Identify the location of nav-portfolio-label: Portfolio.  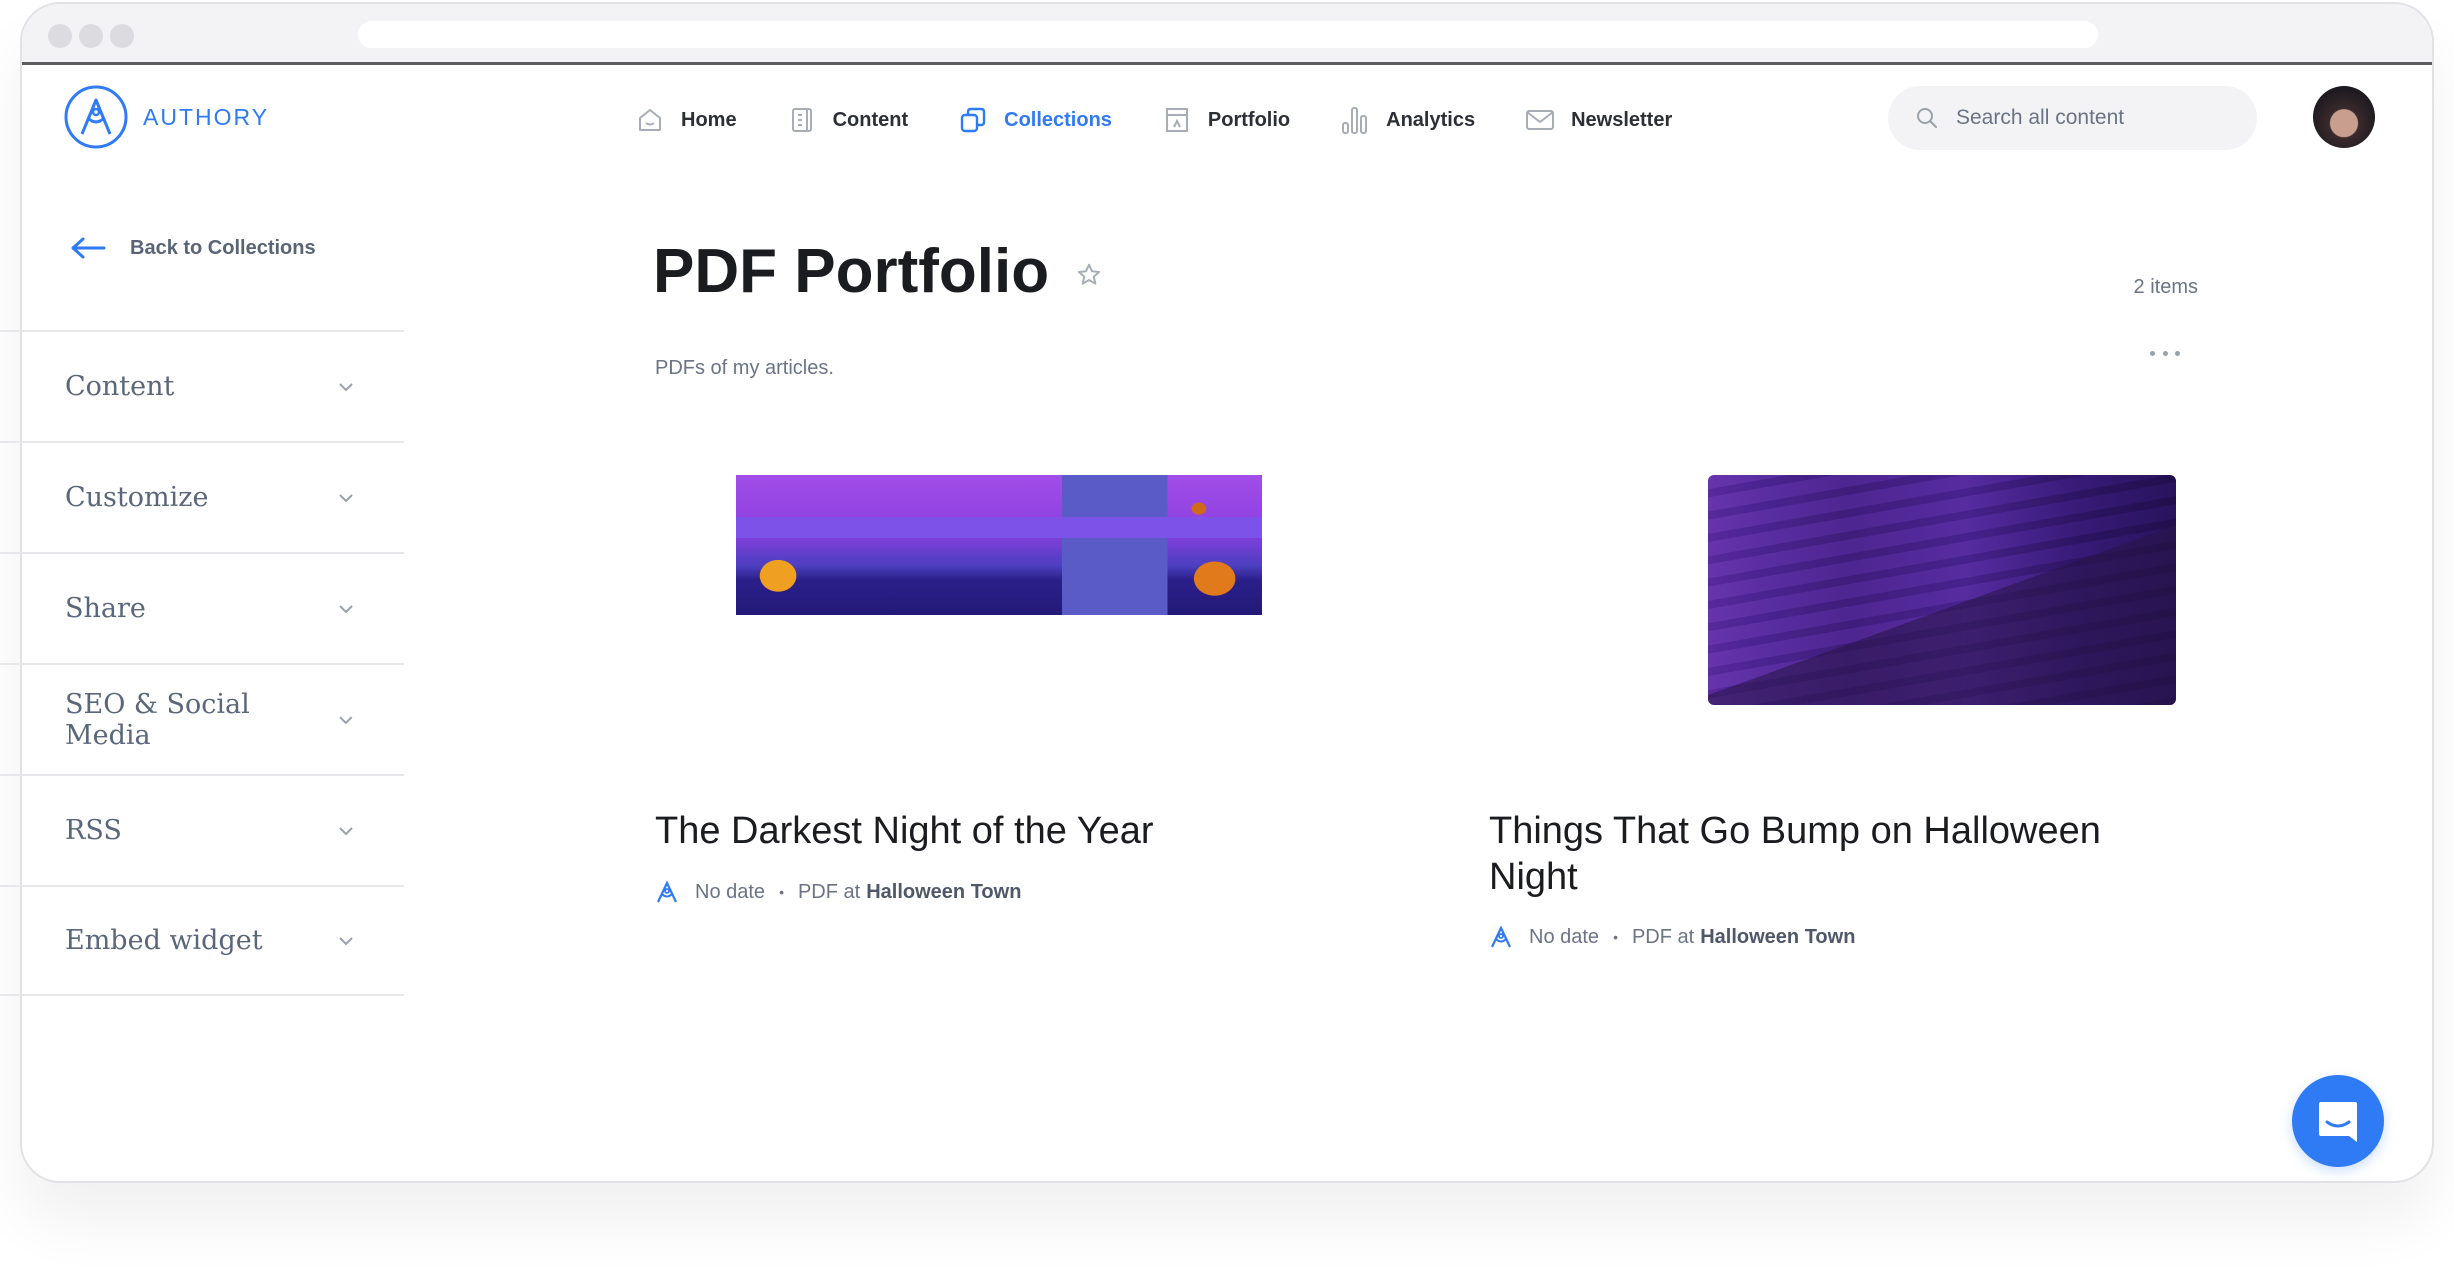
(1249, 119).